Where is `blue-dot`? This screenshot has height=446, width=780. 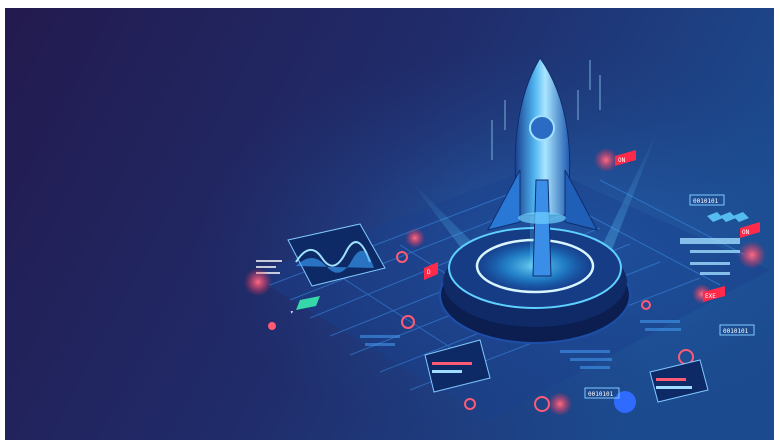 blue-dot is located at coordinates (625, 402).